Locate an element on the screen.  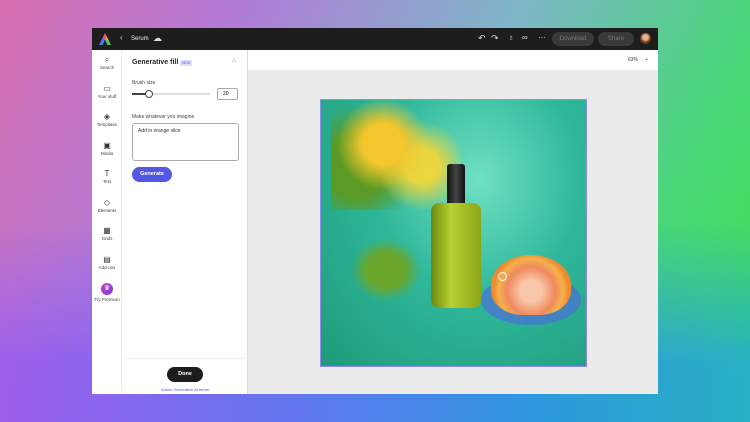
rail-item-label: Grids is located at coordinates (107, 238).